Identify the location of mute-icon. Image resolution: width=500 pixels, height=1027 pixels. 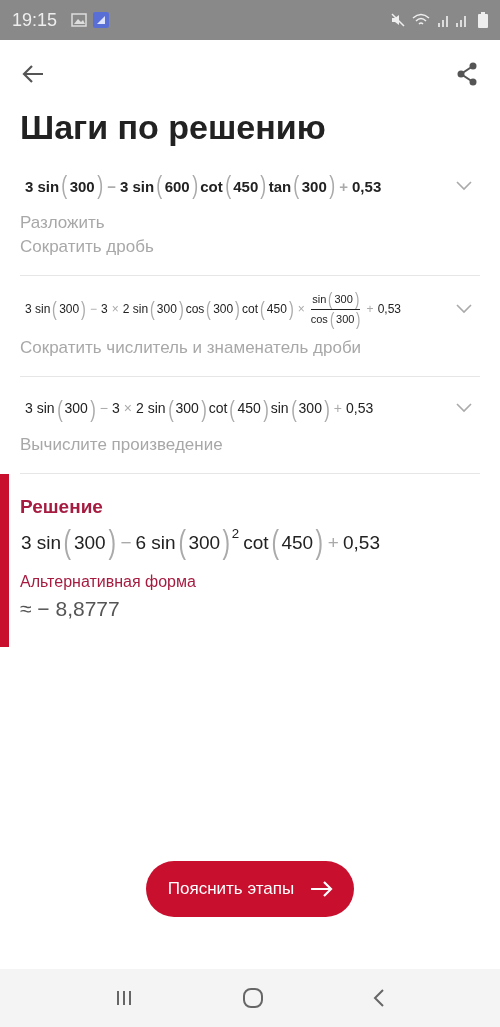
(398, 20).